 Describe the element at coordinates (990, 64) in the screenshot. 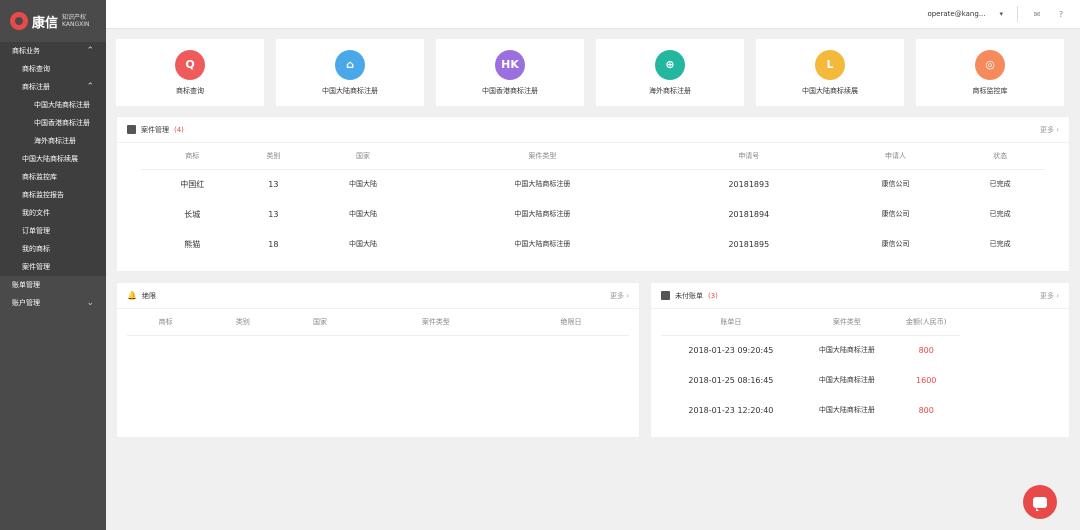

I see `quick-entry-icon: ◎` at that location.